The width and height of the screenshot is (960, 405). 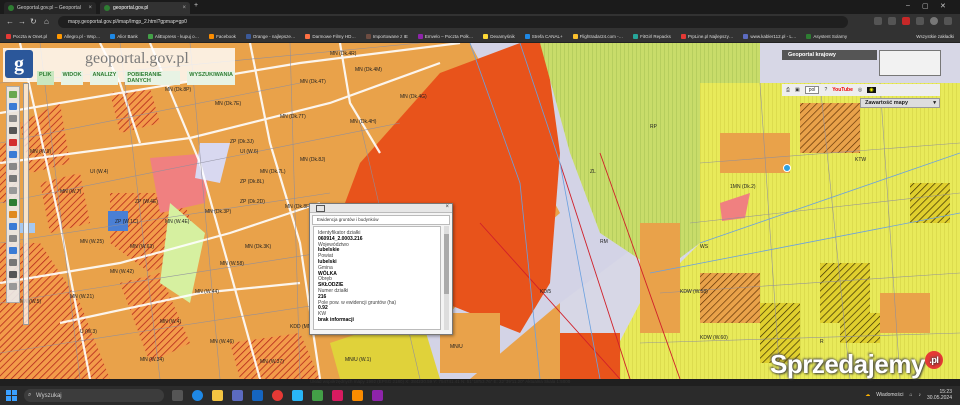 I want to click on reload-icon: ↻, so click(x=33, y=21).